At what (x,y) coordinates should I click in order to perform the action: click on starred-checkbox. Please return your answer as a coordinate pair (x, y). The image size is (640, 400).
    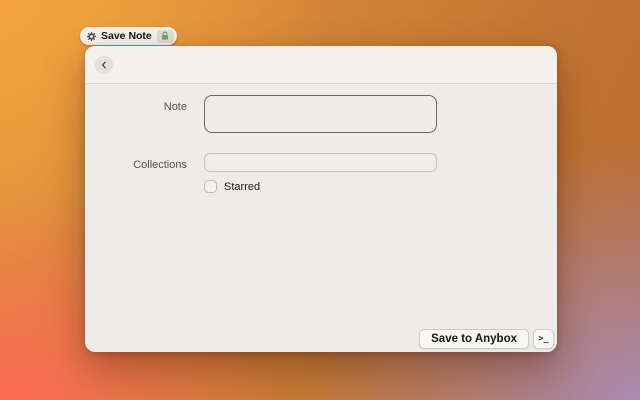
    Looking at the image, I should click on (210, 186).